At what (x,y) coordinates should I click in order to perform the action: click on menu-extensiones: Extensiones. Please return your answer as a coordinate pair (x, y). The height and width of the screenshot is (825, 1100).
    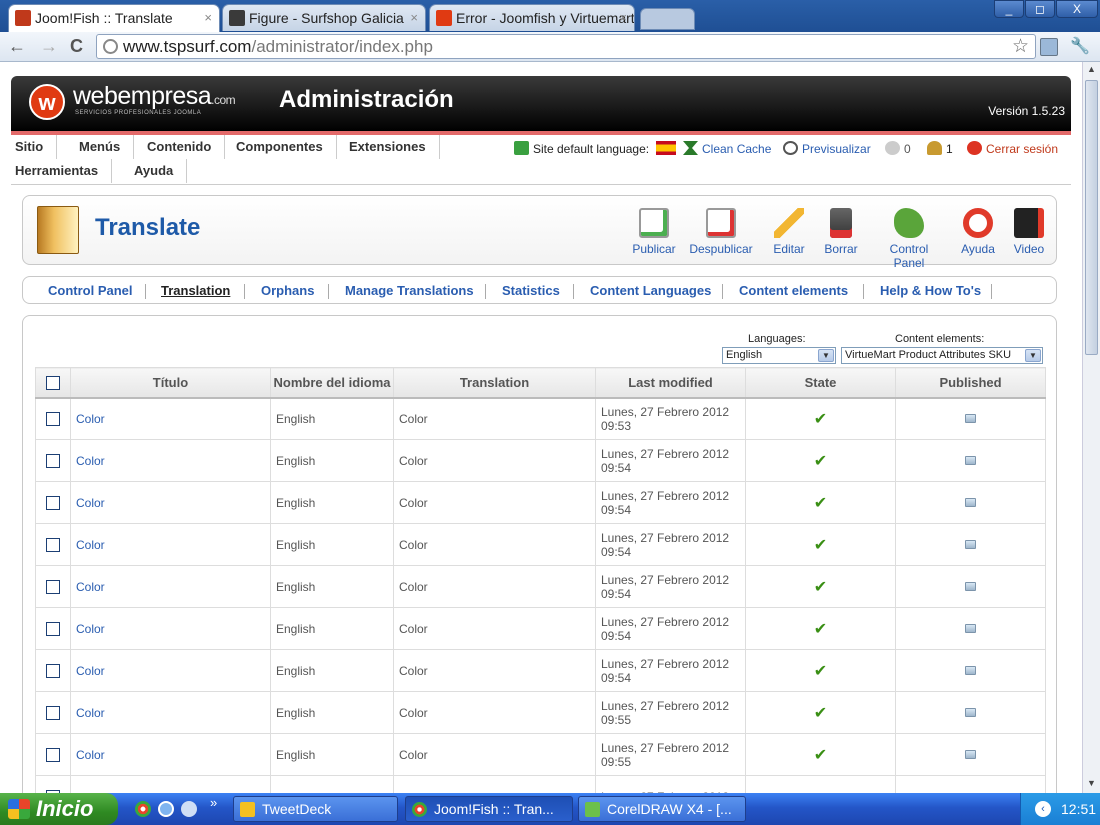
    Looking at the image, I should click on (388, 147).